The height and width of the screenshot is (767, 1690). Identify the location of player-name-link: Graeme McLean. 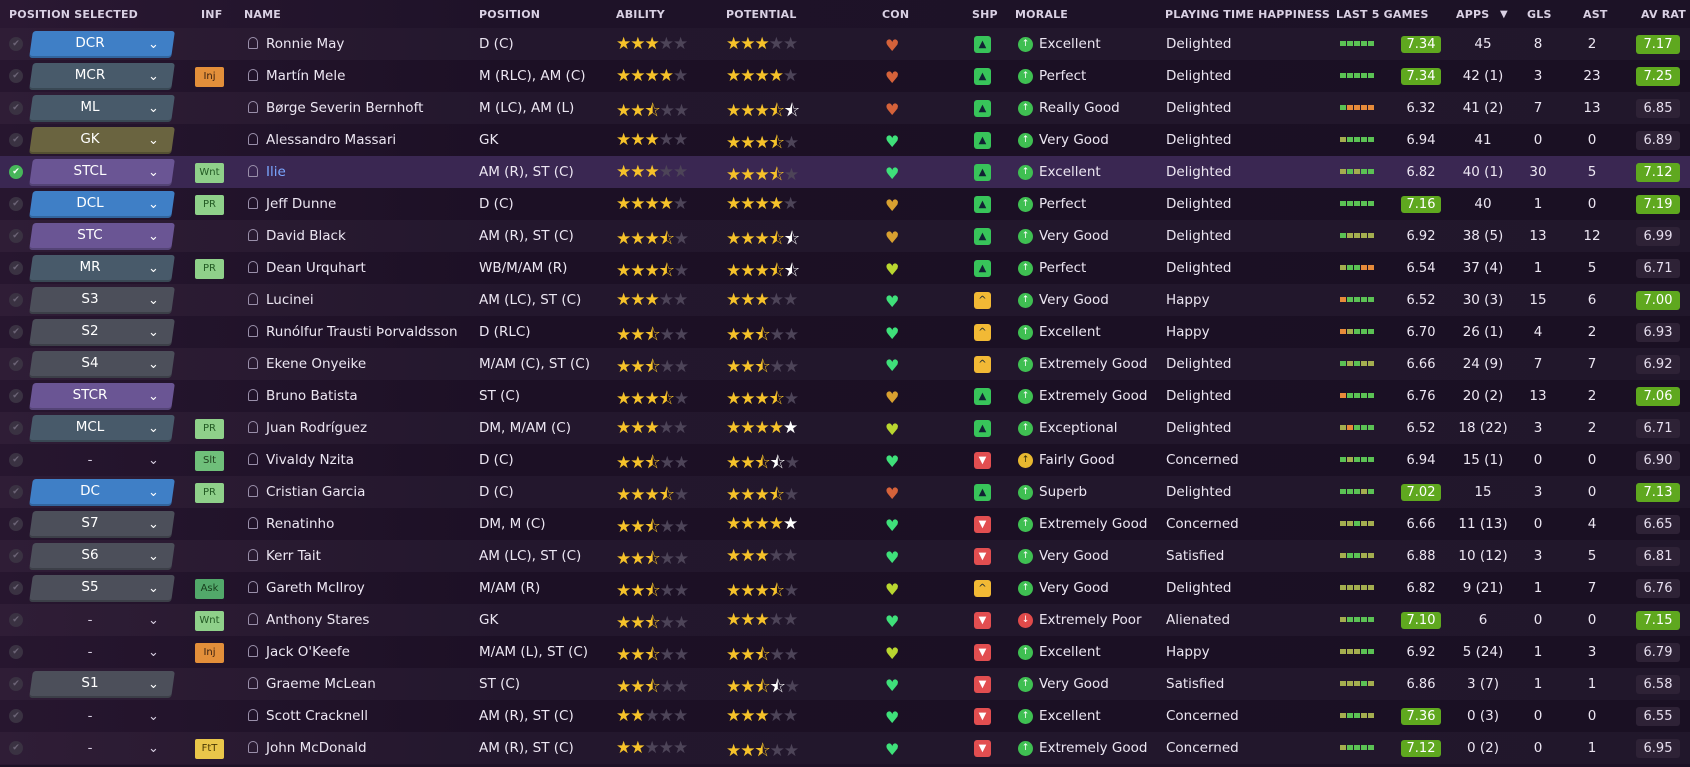
(321, 684).